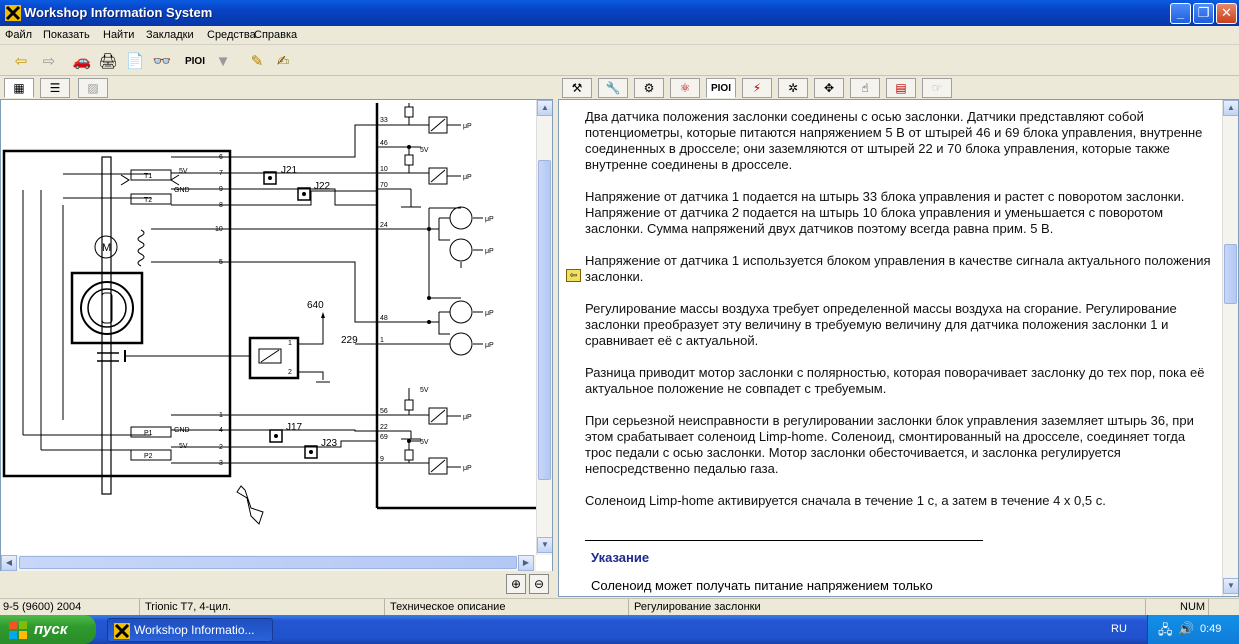 This screenshot has height=644, width=1239. I want to click on scroll-left-icon: ◀, so click(9, 563).